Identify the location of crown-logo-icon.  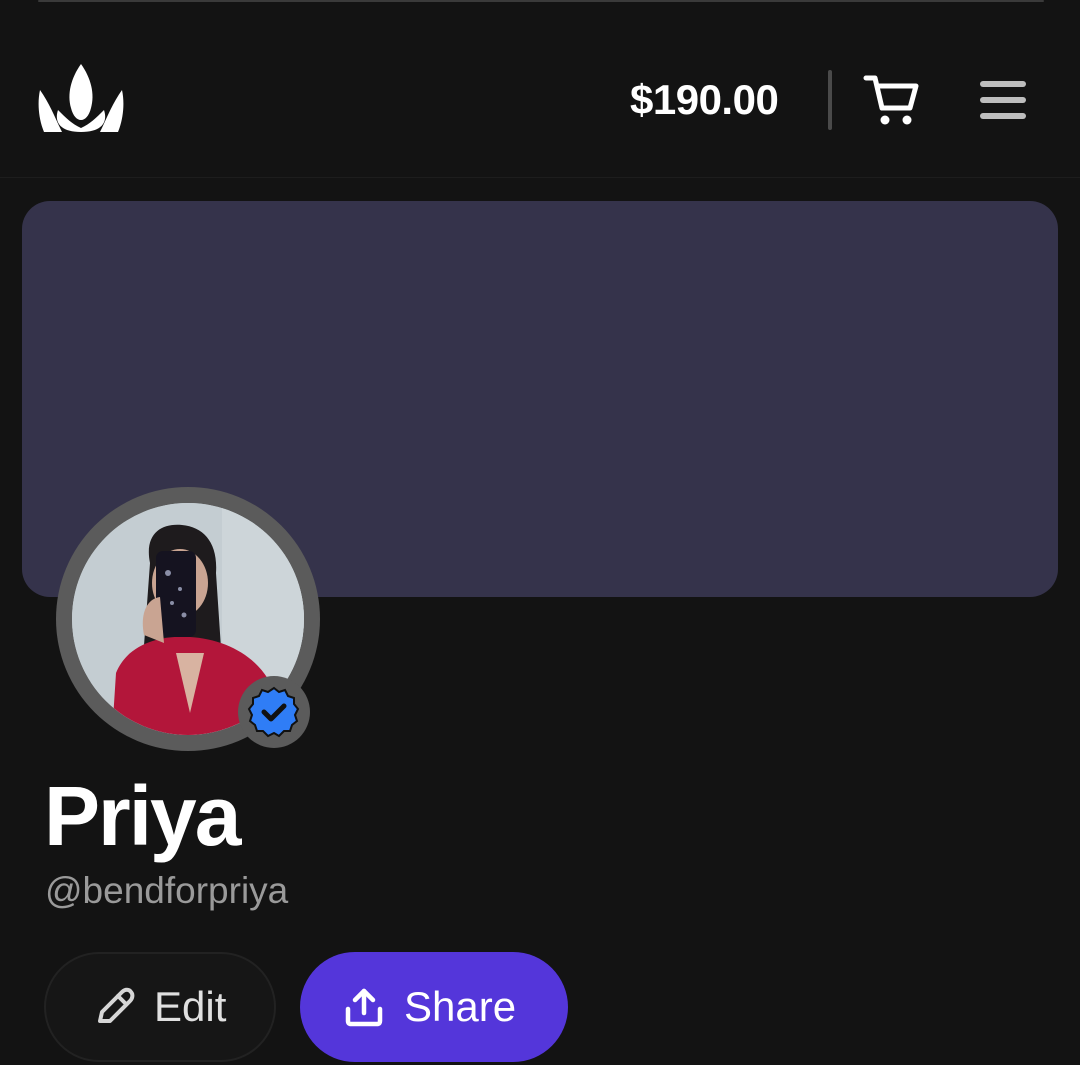
(81, 99).